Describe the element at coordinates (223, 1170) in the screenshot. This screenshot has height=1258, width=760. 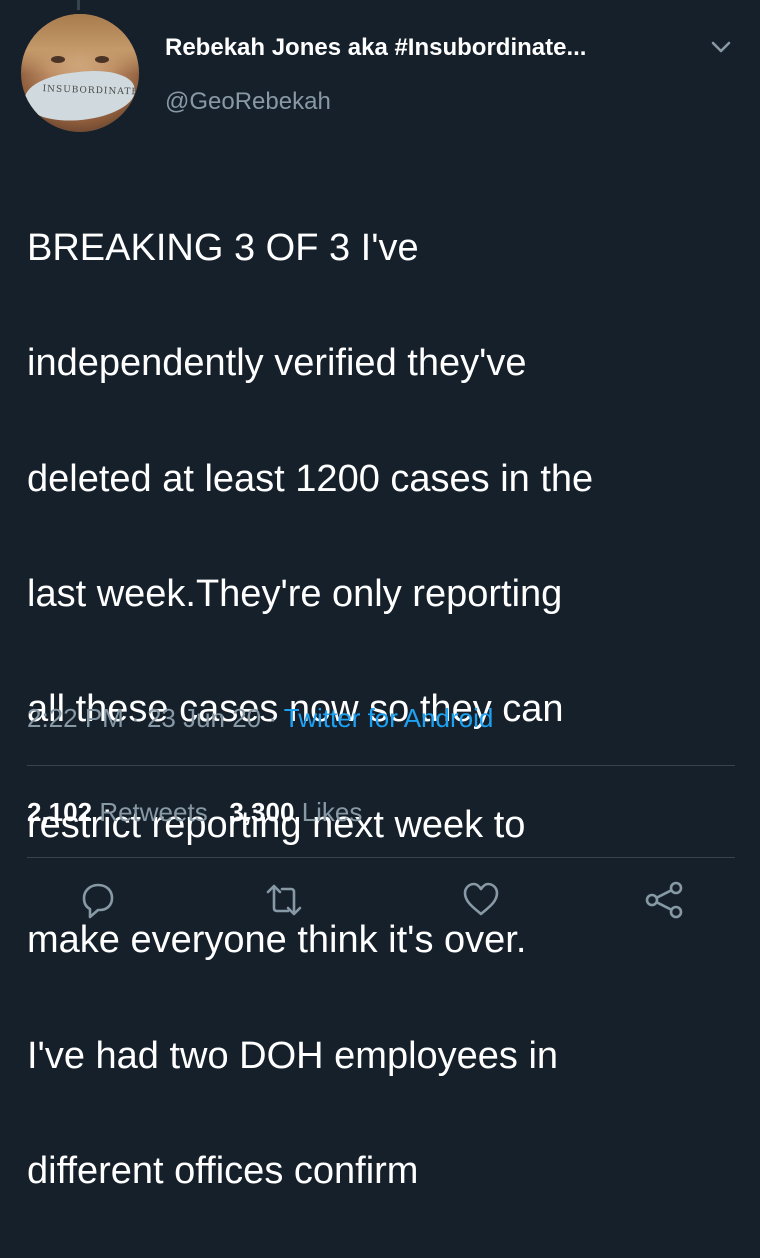
I see `tweet-line: different offices confirm` at that location.